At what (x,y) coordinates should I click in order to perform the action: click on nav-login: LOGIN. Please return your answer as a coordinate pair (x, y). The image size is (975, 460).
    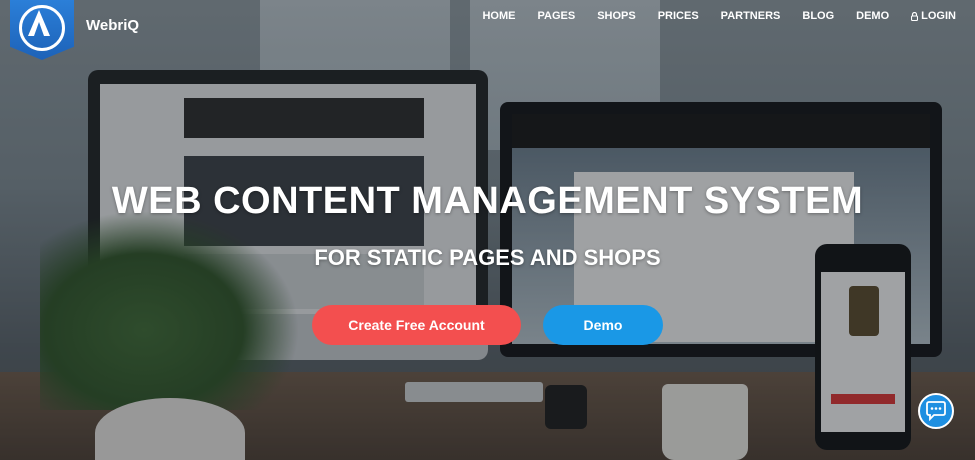
    Looking at the image, I should click on (933, 16).